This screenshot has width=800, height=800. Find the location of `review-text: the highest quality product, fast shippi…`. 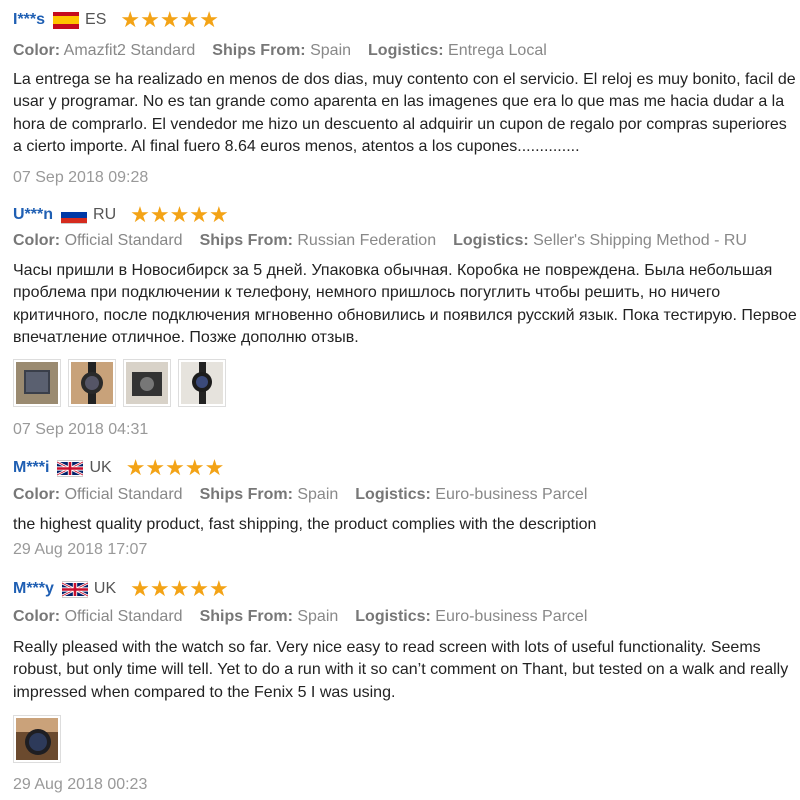

review-text: the highest quality product, fast shippi… is located at coordinates (305, 524).